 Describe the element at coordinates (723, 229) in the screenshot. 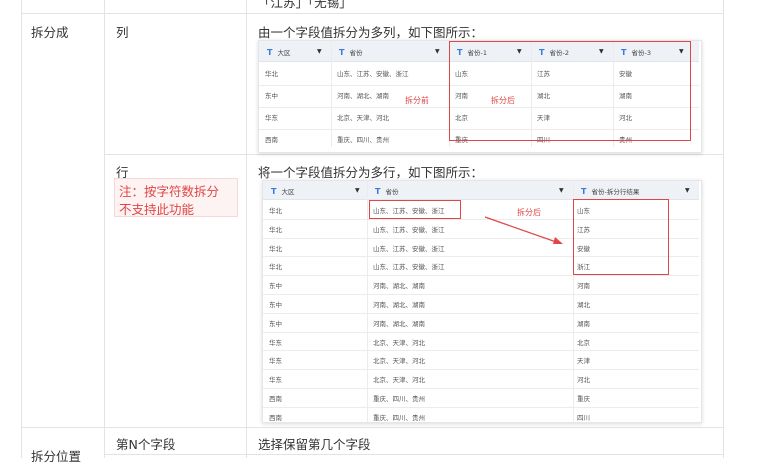

I see `table-border-right` at that location.